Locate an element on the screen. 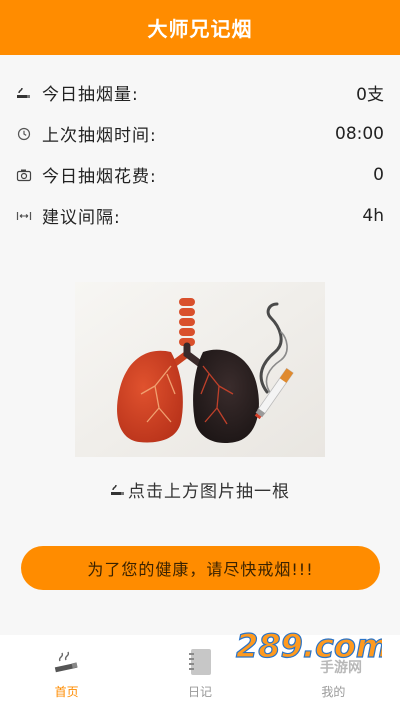  tab-label: 首页 is located at coordinates (66, 692).